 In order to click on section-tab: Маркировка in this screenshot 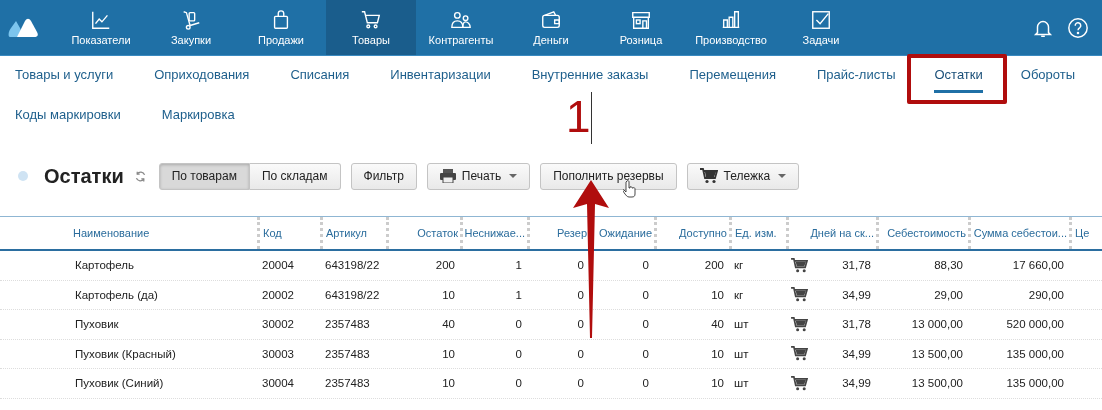, I will do `click(198, 116)`.